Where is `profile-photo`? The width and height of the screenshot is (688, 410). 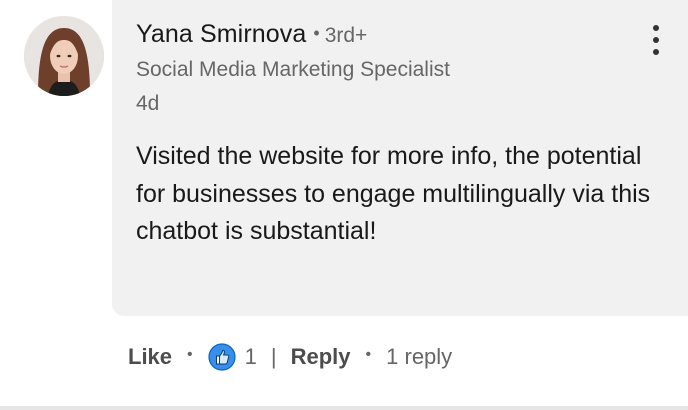
profile-photo is located at coordinates (64, 56).